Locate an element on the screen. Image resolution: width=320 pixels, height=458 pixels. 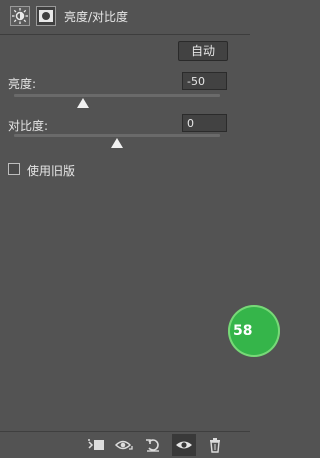
view-previous-icon is located at coordinates (124, 445).